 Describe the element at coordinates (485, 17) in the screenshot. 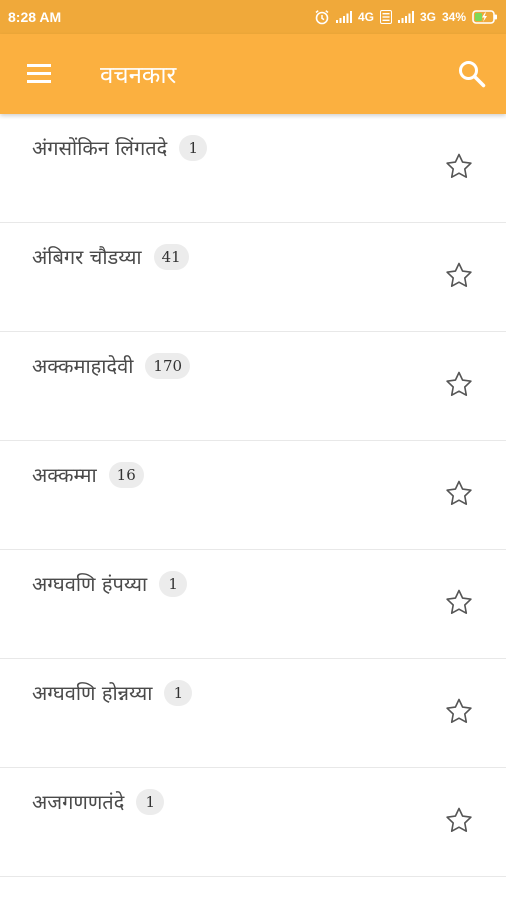

I see `battery-charging-icon` at that location.